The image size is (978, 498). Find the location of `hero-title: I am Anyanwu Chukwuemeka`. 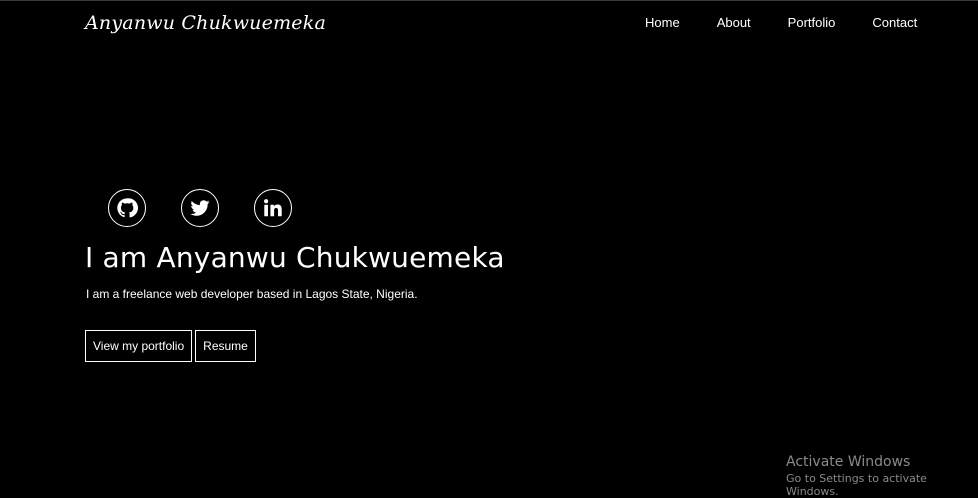

hero-title: I am Anyanwu Chukwuemeka is located at coordinates (295, 257).